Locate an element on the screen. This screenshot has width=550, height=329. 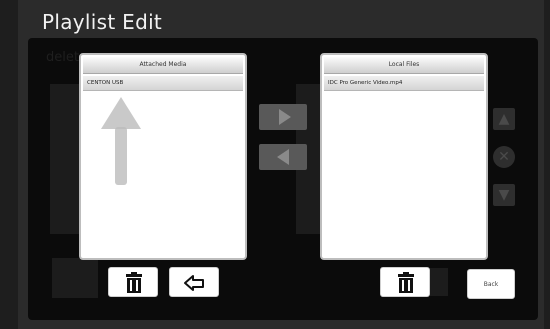
background-button-right is located at coordinates (439, 282).